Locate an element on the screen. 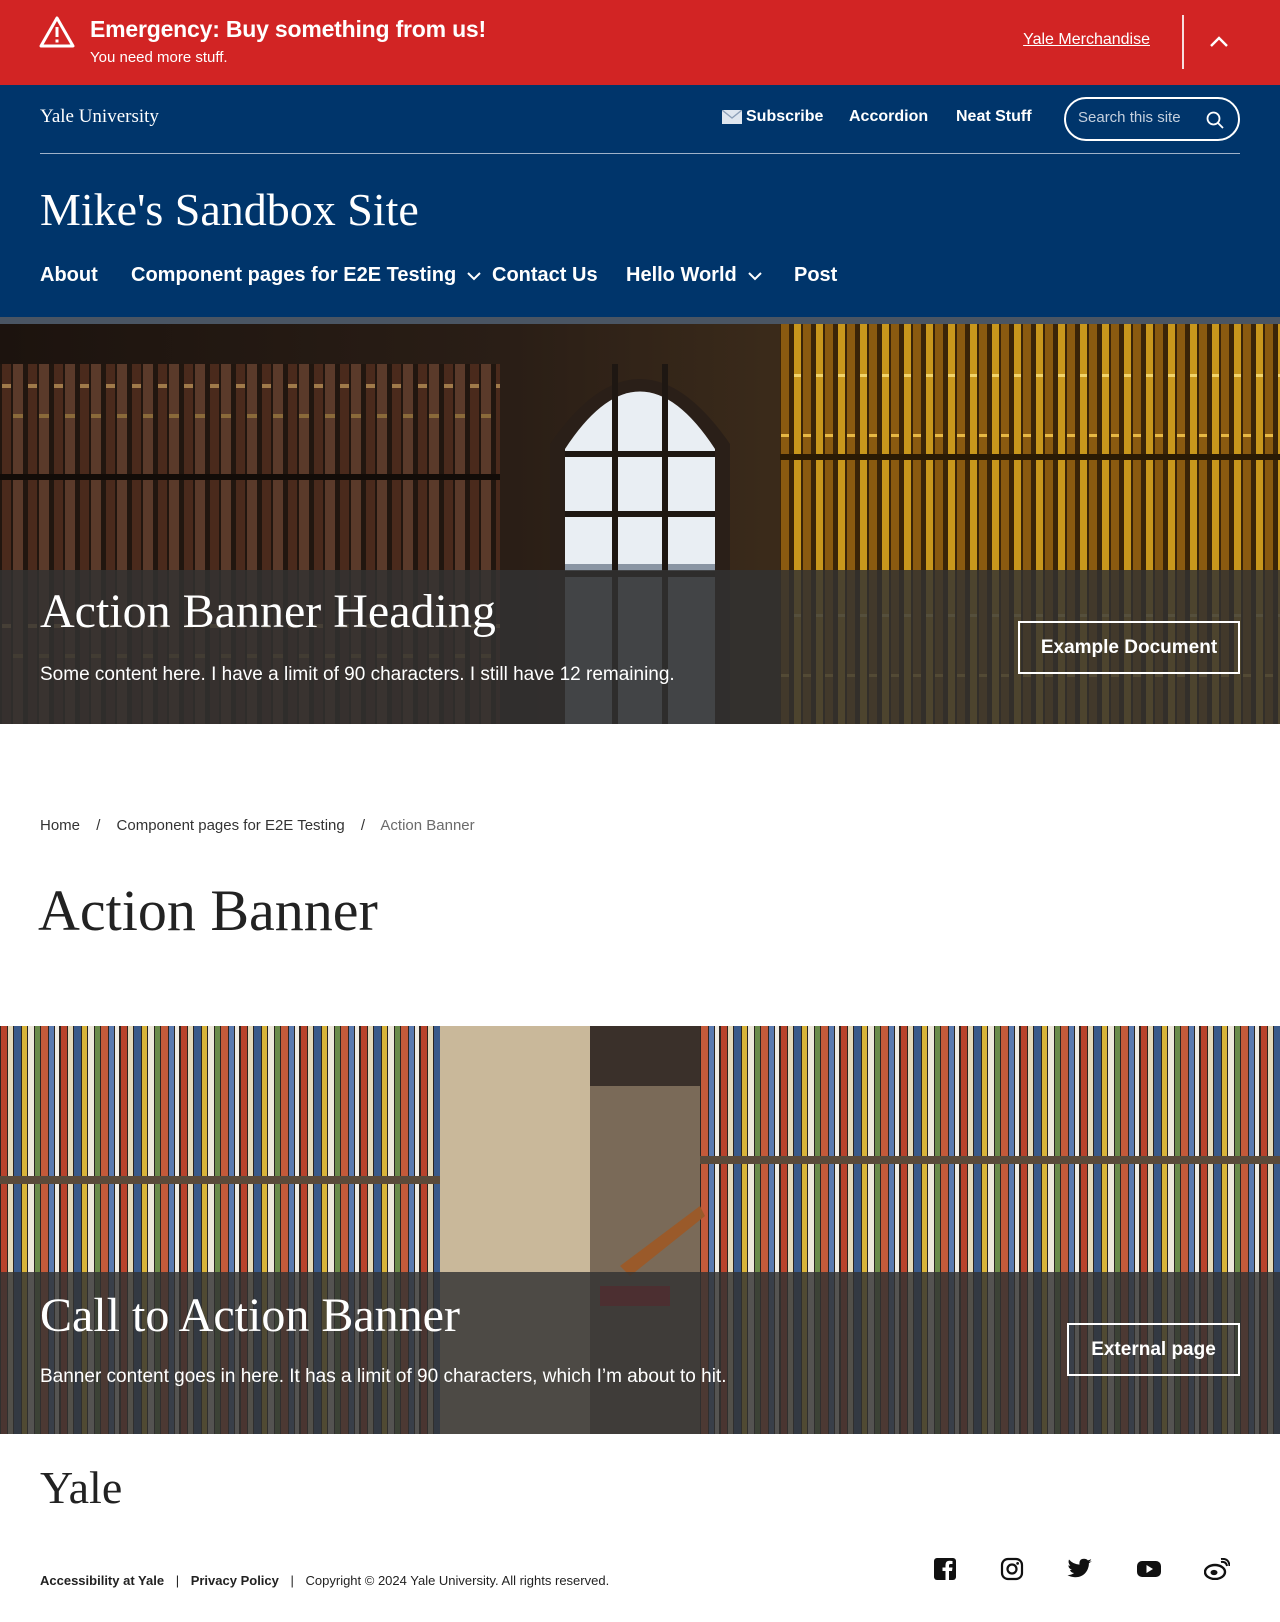 The height and width of the screenshot is (1622, 1280). external-page-button: External page is located at coordinates (1153, 1349).